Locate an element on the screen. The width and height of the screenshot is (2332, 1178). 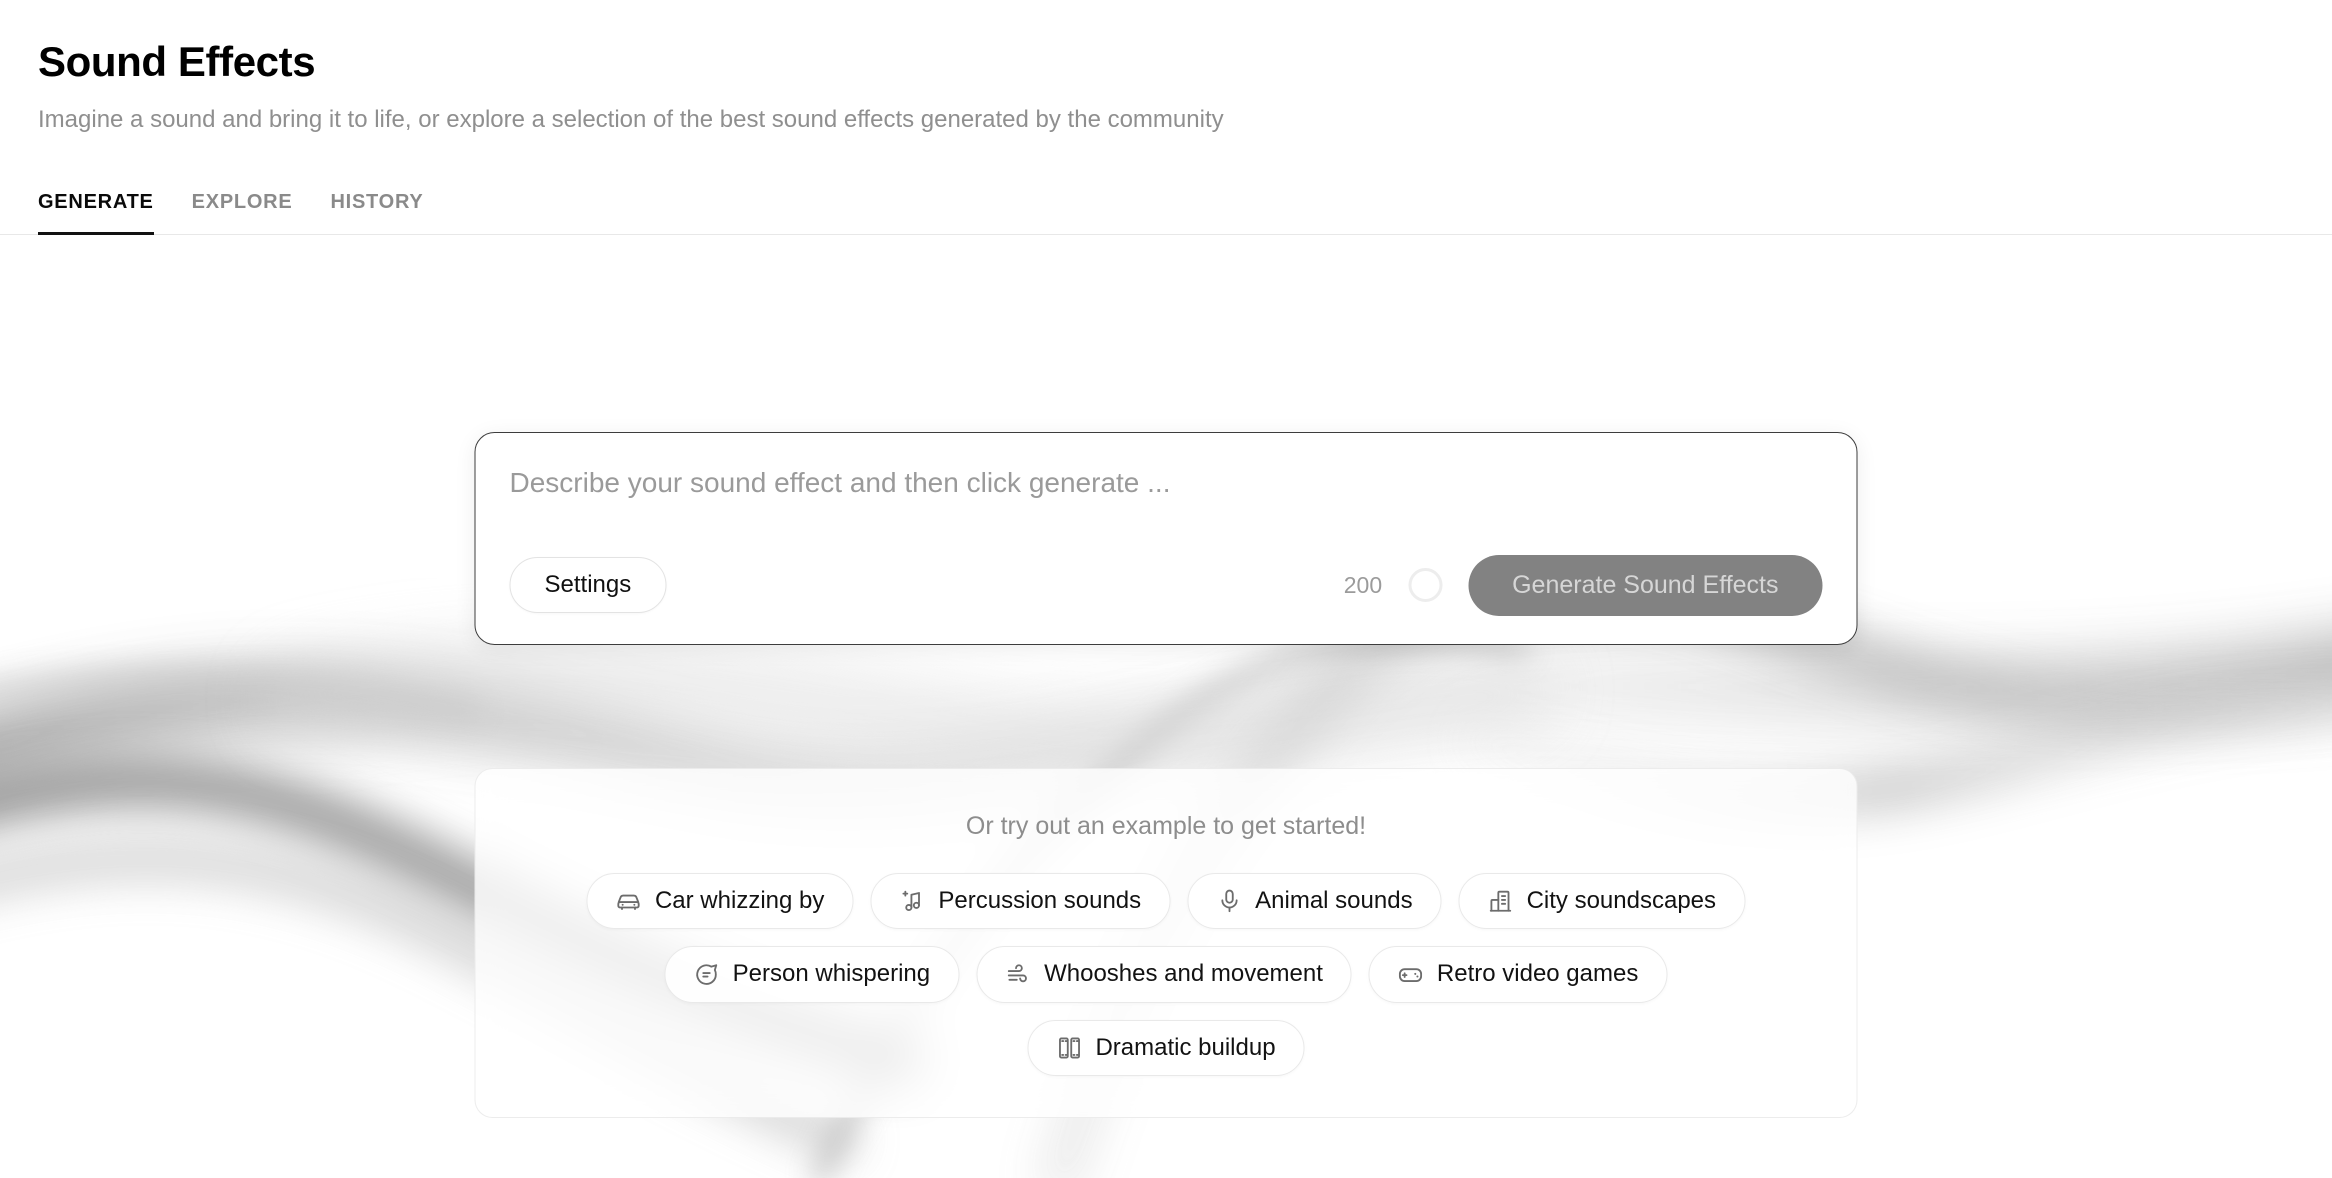
prompt-right-controls: 200 Generate Sound Effects is located at coordinates (1583, 585).